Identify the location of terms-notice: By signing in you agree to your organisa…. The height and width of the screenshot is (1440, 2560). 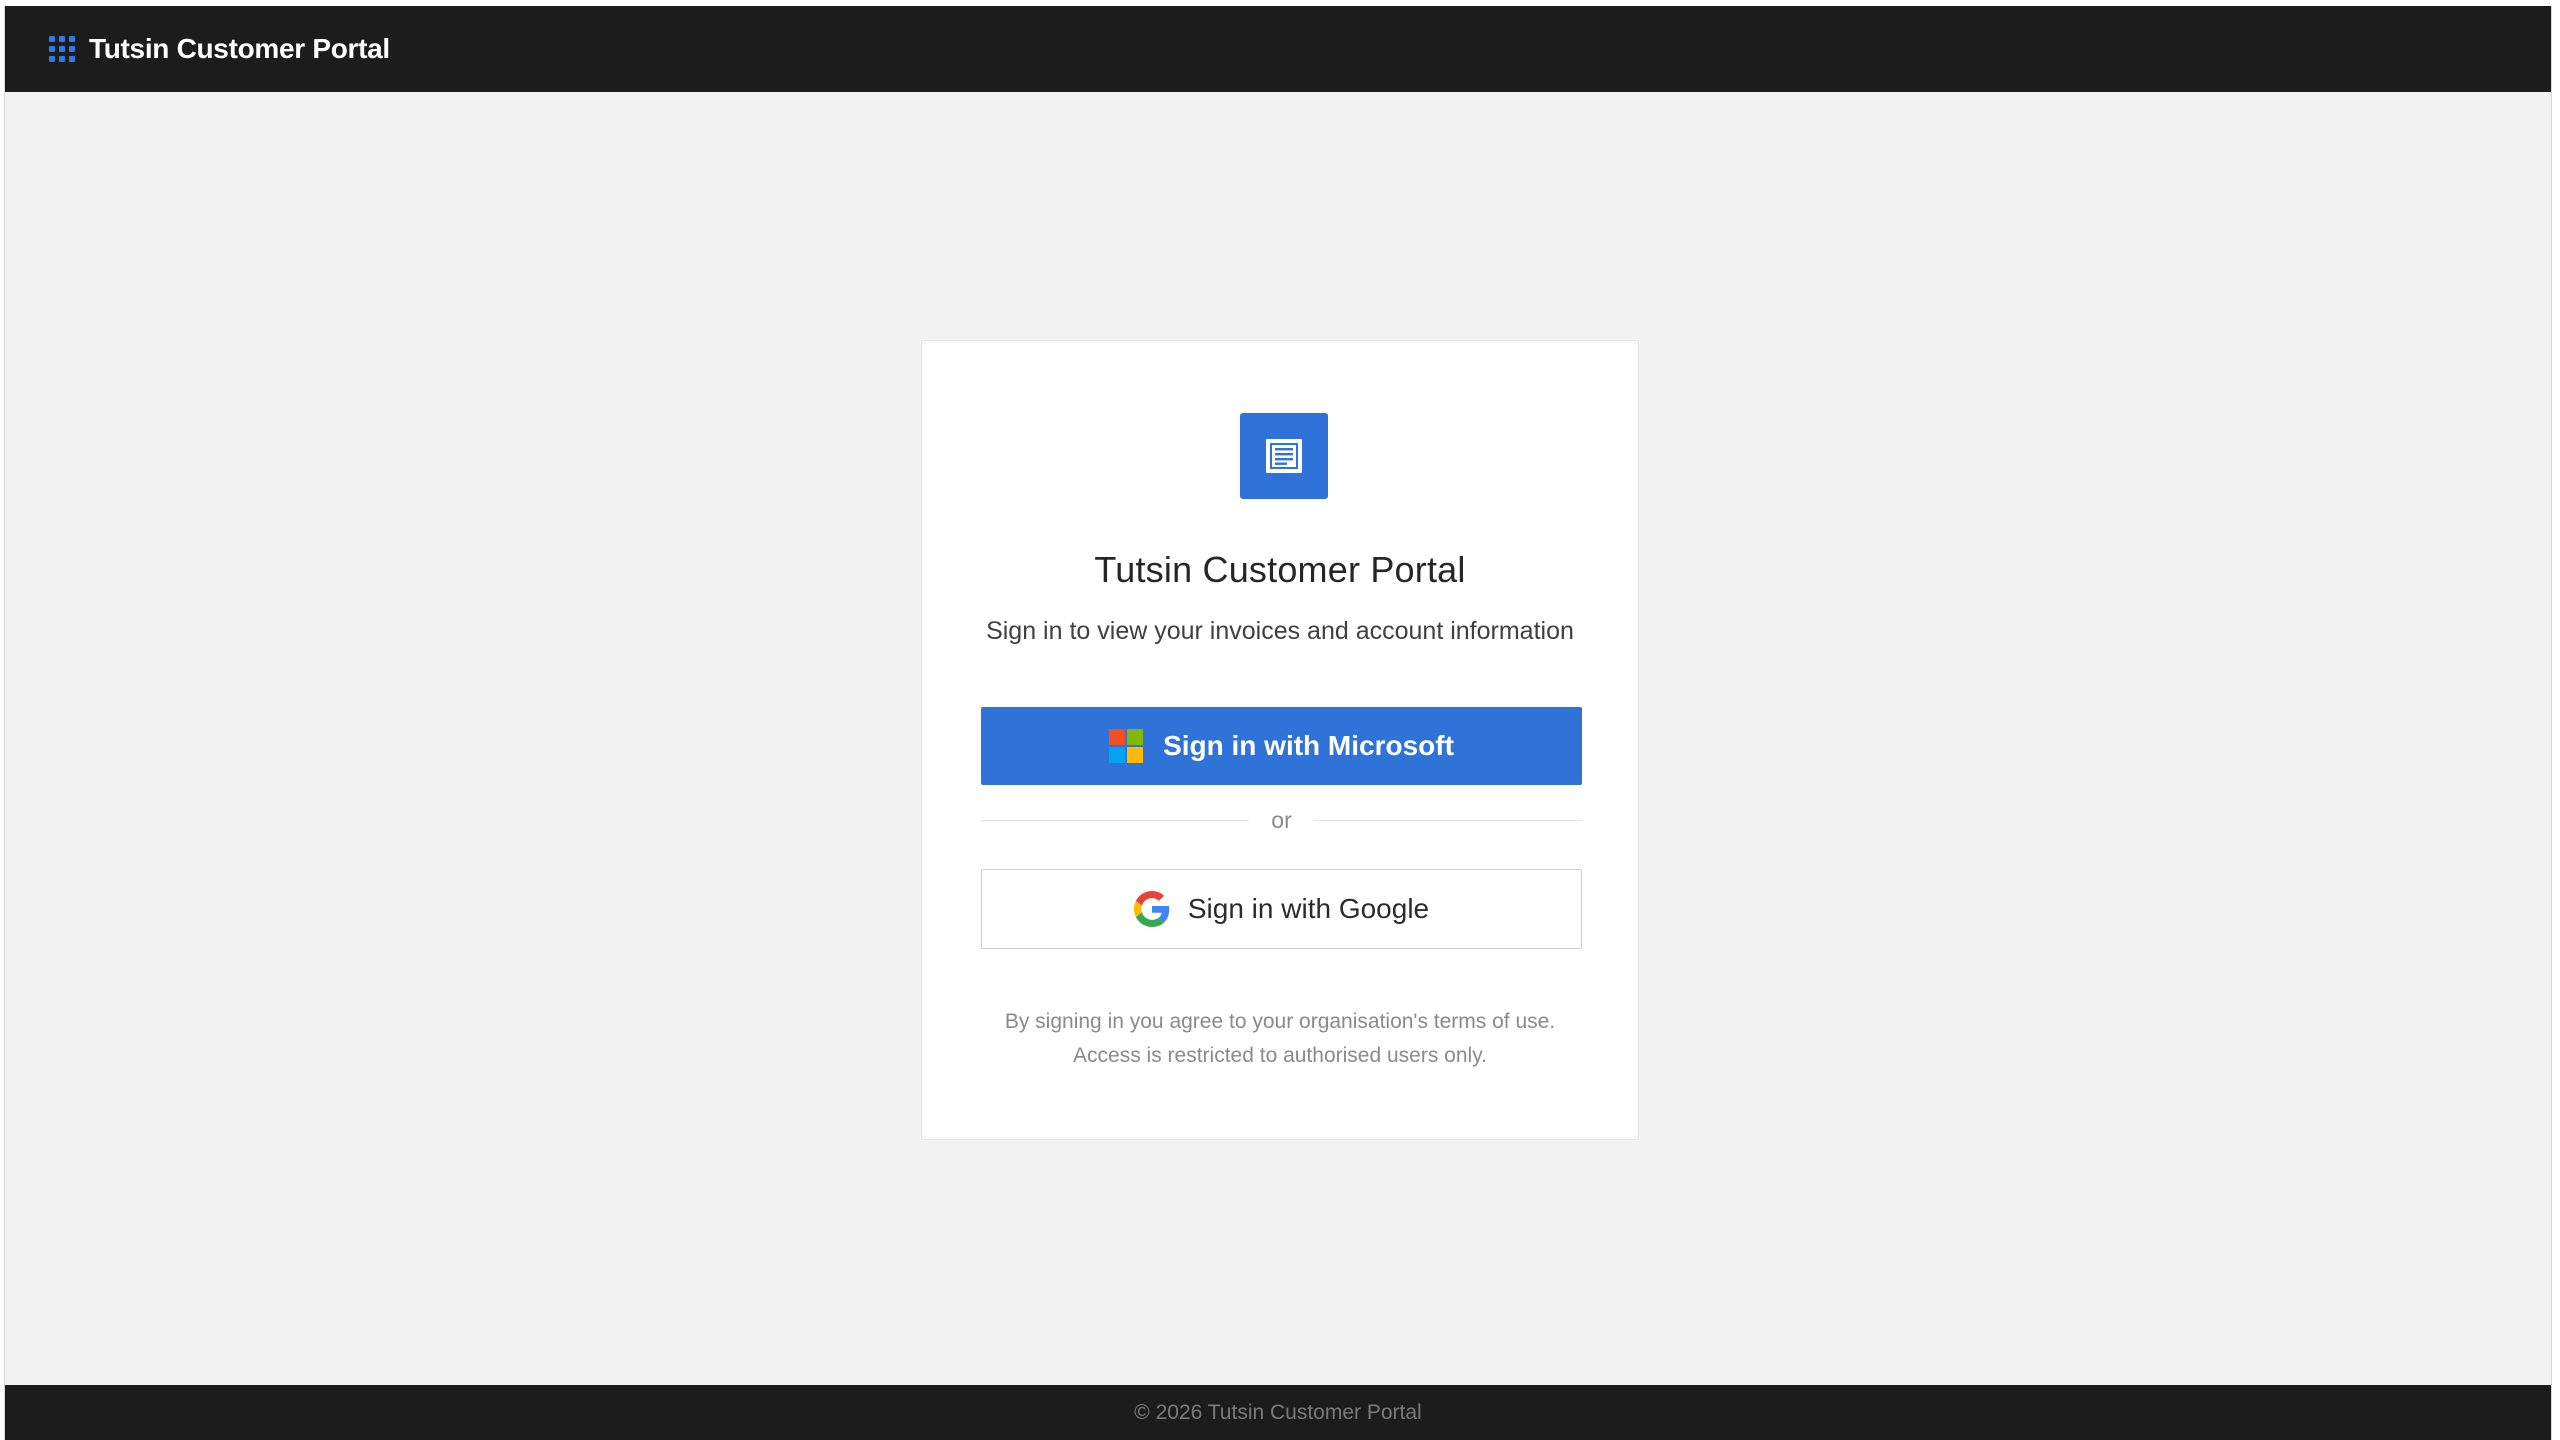
(1280, 1039).